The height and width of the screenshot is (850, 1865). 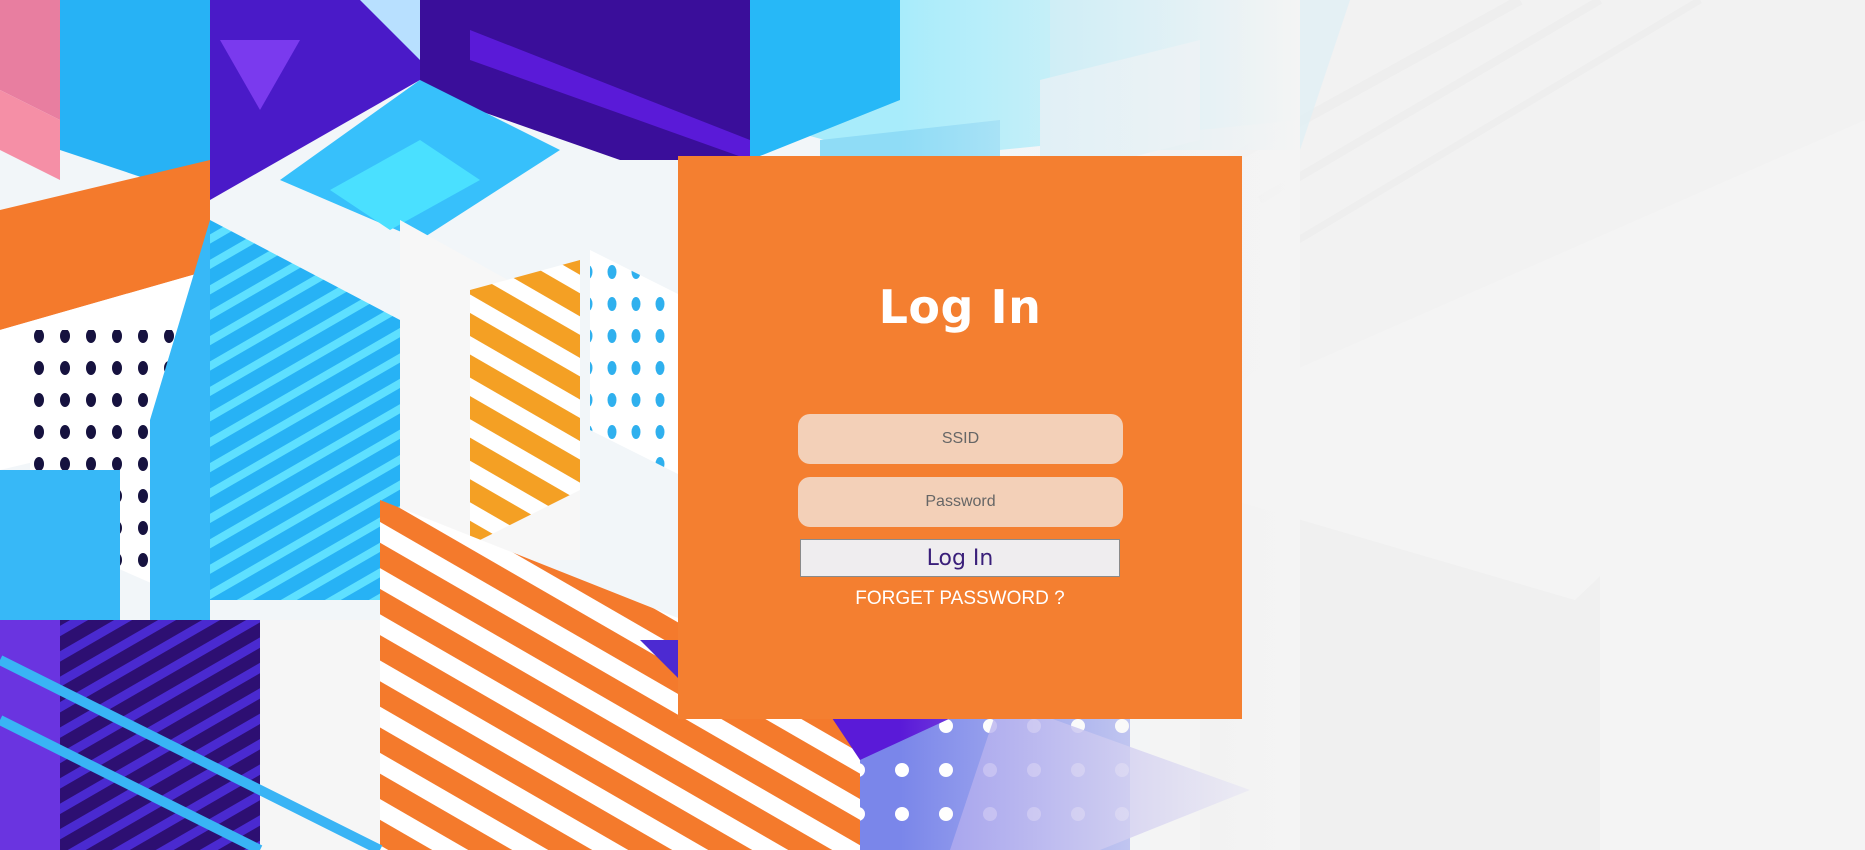 I want to click on forget-password-link: FORGET PASSWORD ?, so click(x=960, y=599).